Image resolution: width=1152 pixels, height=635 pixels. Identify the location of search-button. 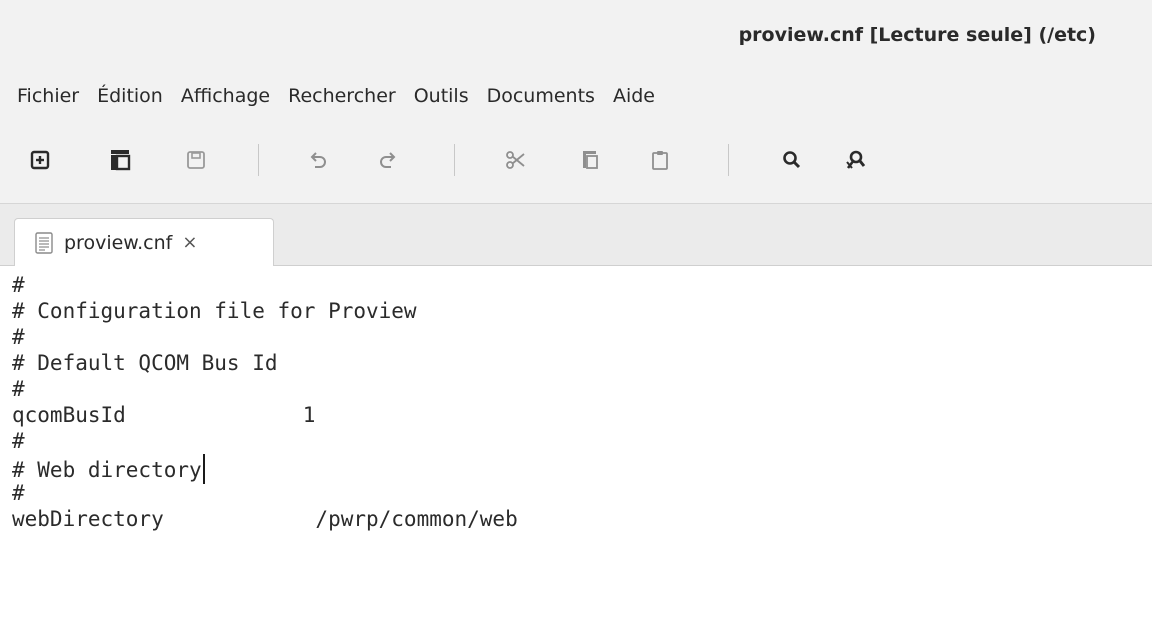
(792, 160).